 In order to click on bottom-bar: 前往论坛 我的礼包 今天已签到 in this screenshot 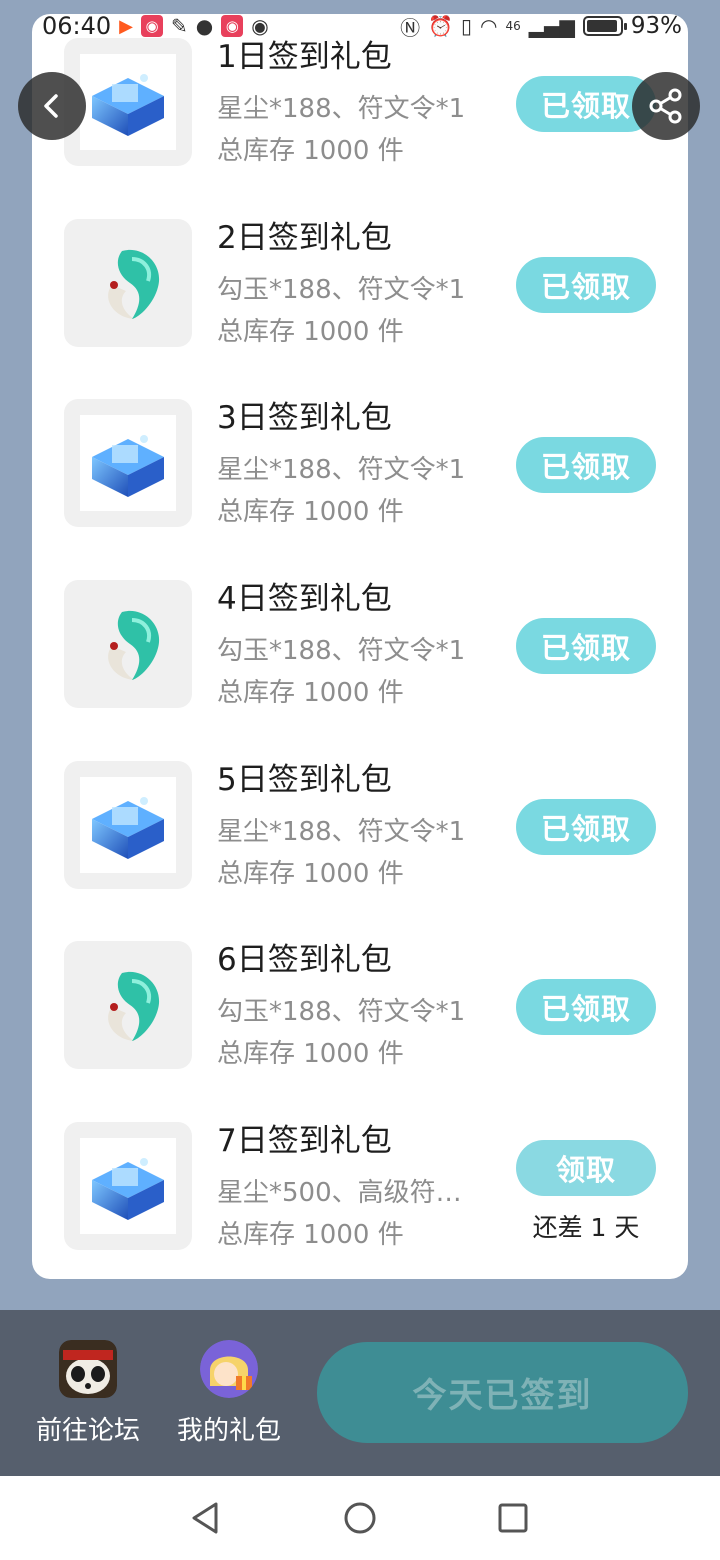, I will do `click(360, 1393)`.